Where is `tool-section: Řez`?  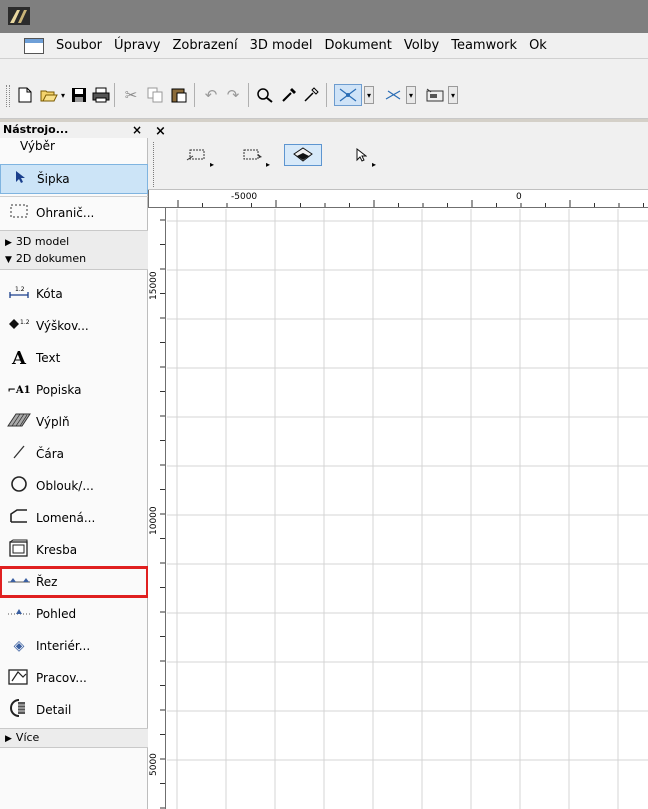 tool-section: Řez is located at coordinates (74, 582).